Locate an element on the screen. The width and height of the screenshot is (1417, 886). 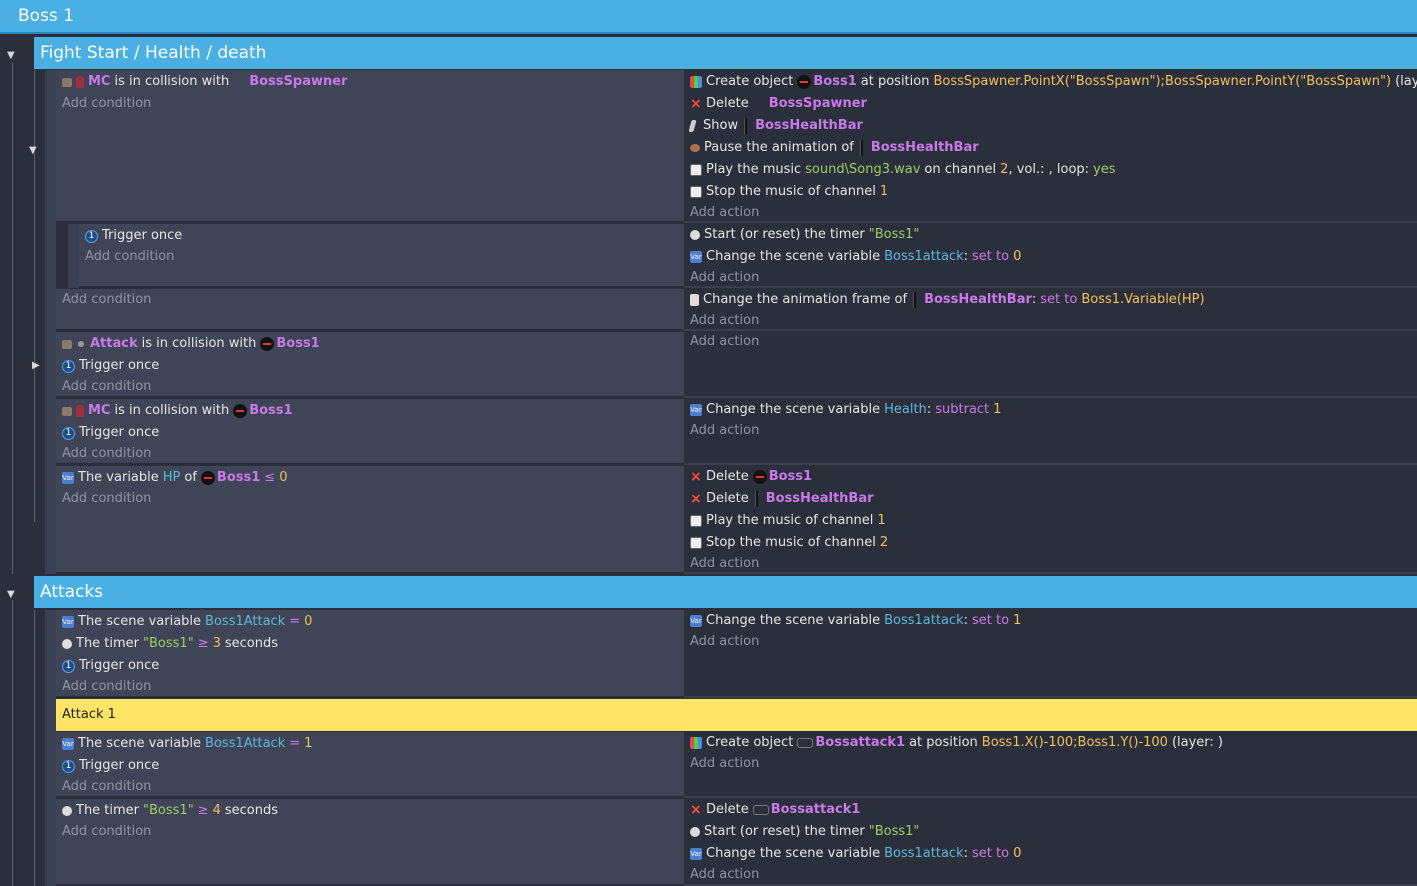
action-play-music: Play the music of channel 1 is located at coordinates (788, 521).